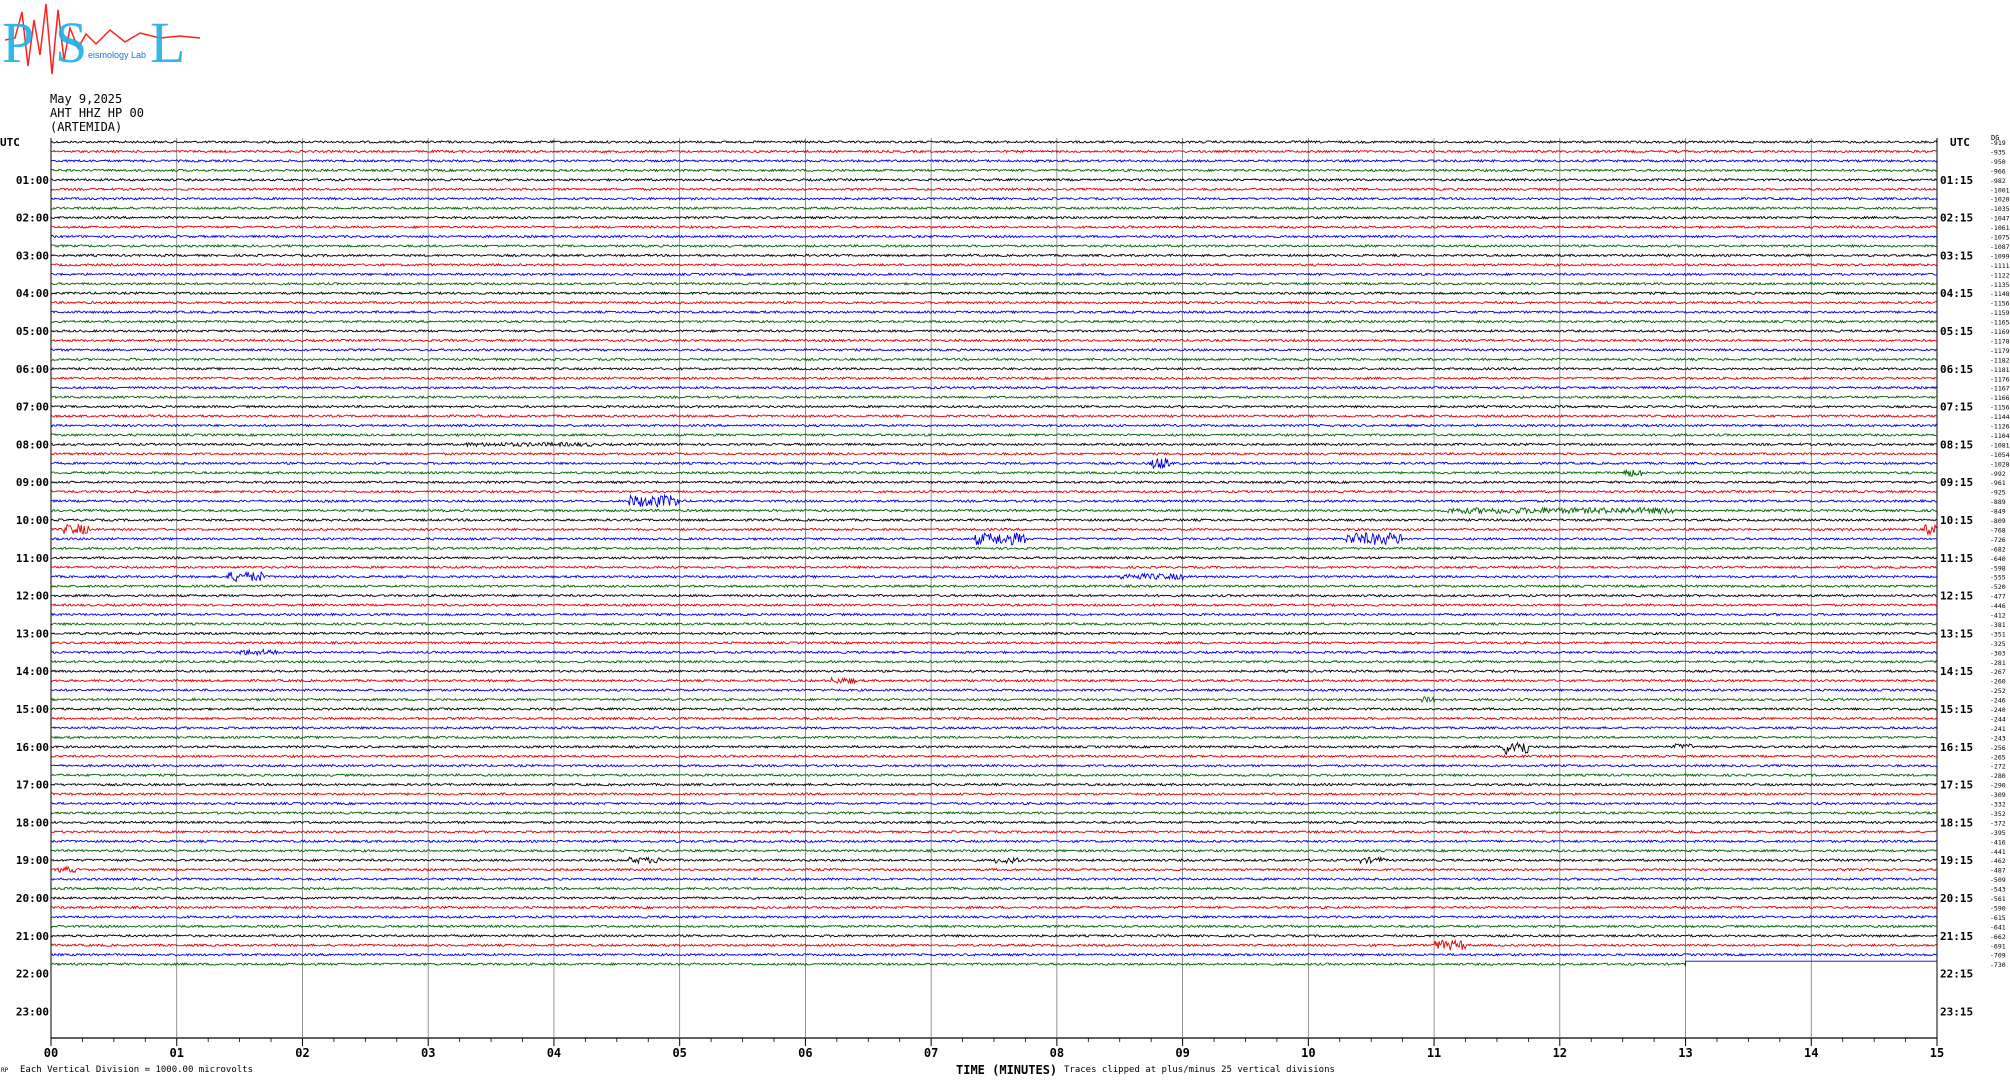 The image size is (2010, 1080). What do you see at coordinates (1956, 331) in the screenshot?
I see `right-hour-label: 05:15` at bounding box center [1956, 331].